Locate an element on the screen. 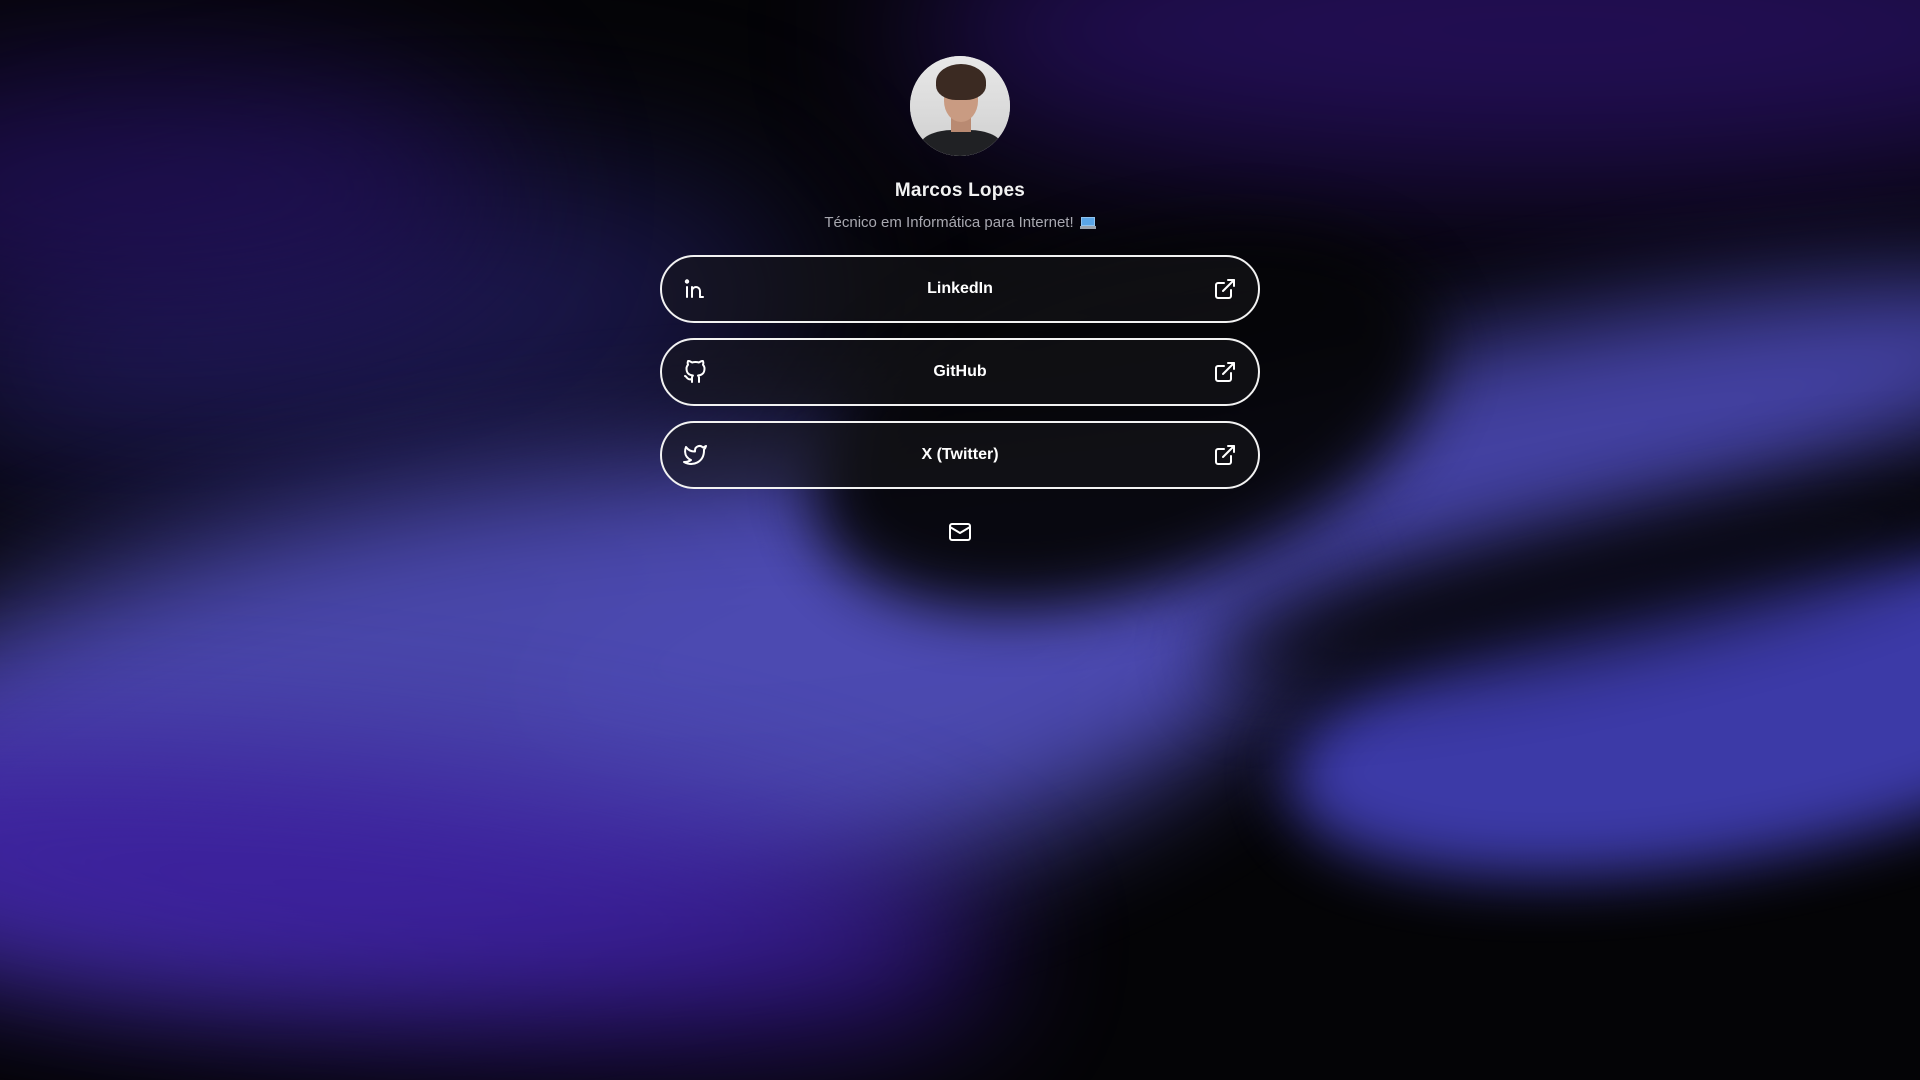  linkedin-link-label: LinkedIn is located at coordinates (960, 288).